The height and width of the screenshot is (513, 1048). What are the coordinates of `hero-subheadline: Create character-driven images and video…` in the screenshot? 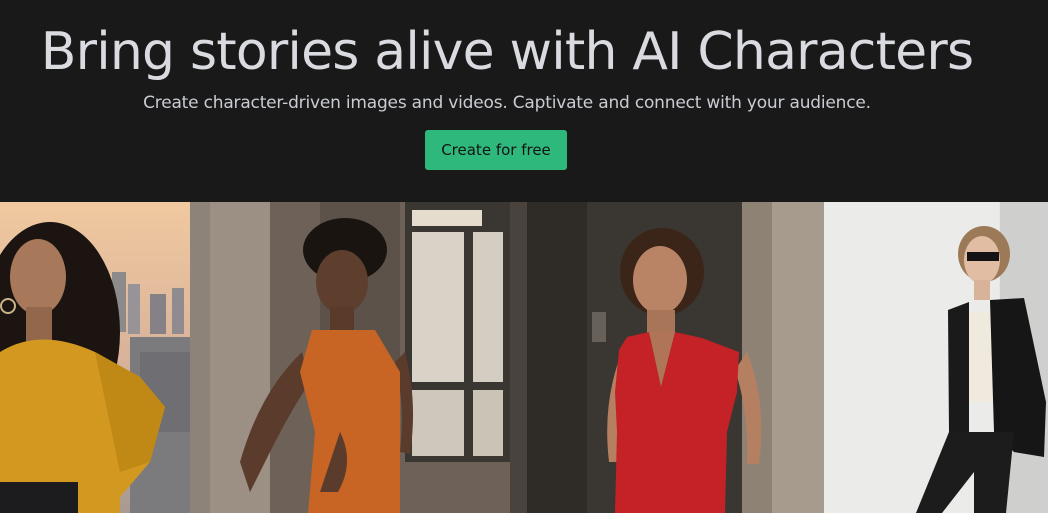 It's located at (507, 103).